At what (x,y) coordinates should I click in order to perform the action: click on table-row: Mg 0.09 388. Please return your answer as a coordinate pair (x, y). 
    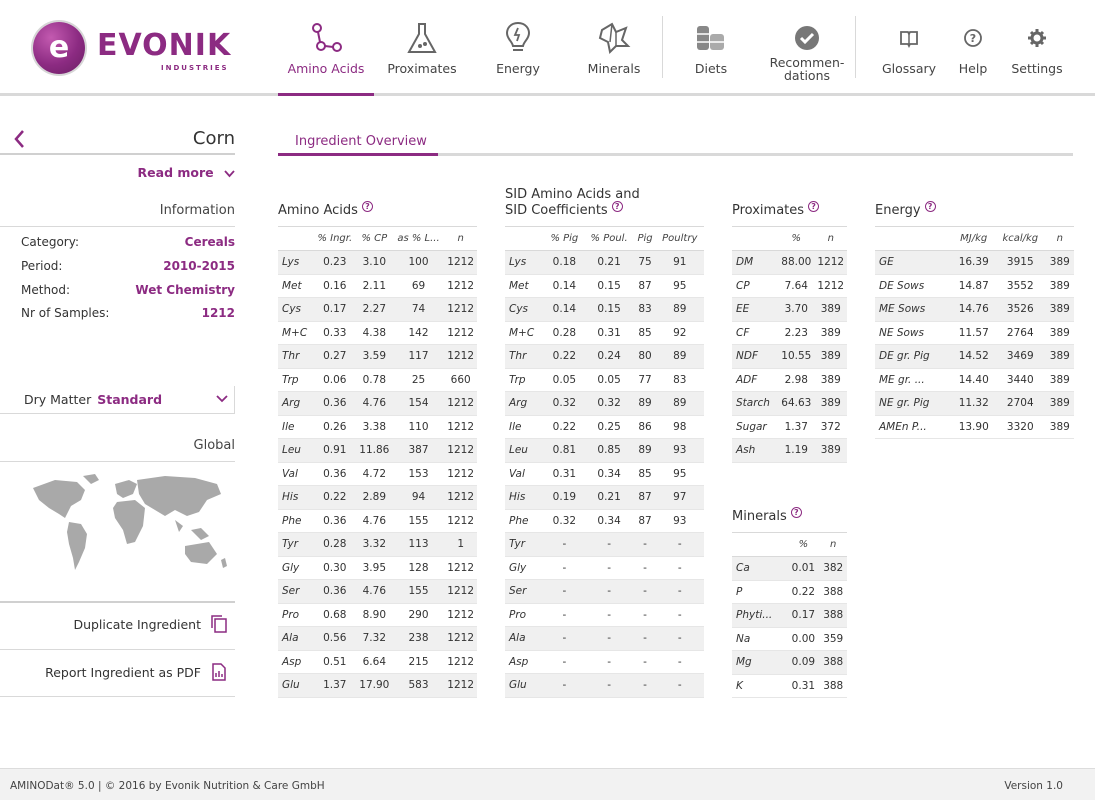
    Looking at the image, I should click on (789, 662).